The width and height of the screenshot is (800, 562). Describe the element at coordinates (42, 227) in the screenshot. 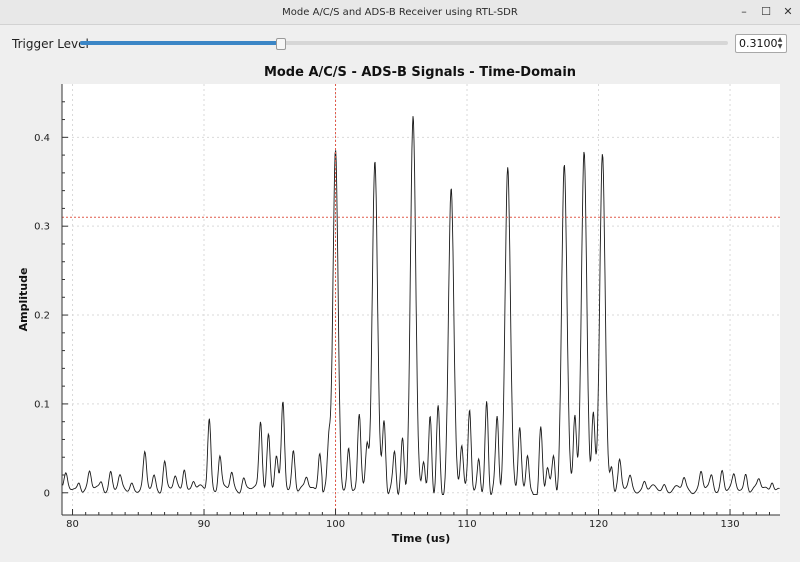

I see `y-tick-label: 0.3` at that location.